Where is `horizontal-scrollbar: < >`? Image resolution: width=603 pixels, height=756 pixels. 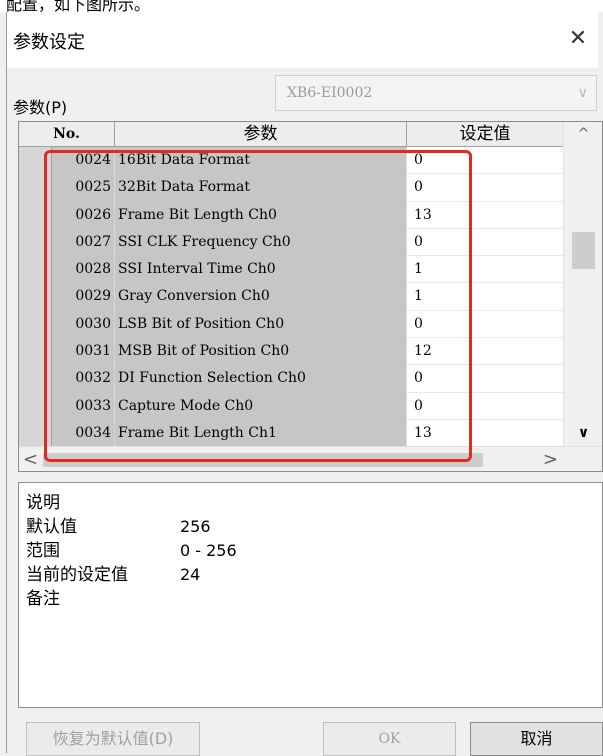 horizontal-scrollbar: < > is located at coordinates (310, 458).